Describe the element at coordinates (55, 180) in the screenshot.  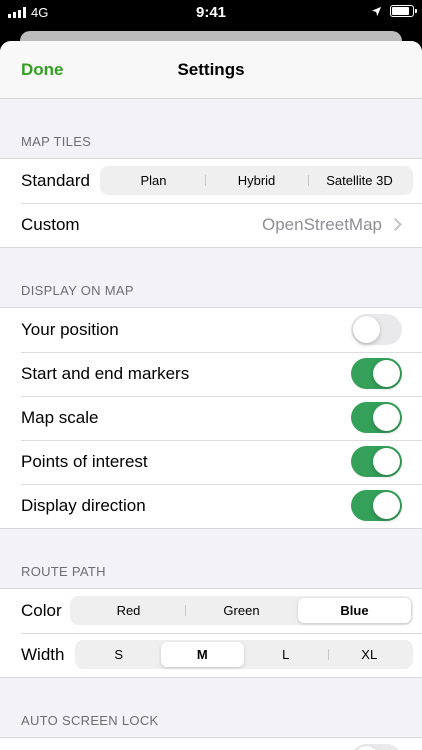
I see `standard-label: Standard` at that location.